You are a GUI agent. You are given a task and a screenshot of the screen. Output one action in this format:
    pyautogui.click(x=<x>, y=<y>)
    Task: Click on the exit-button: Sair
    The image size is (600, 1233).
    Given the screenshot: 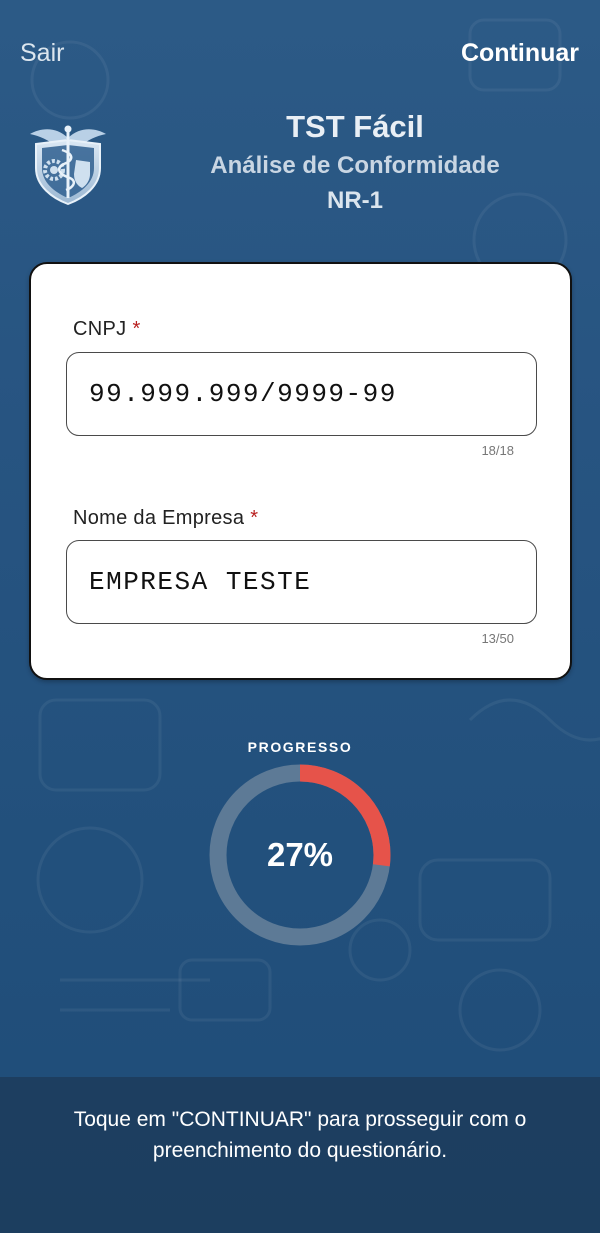 What is the action you would take?
    pyautogui.click(x=42, y=53)
    